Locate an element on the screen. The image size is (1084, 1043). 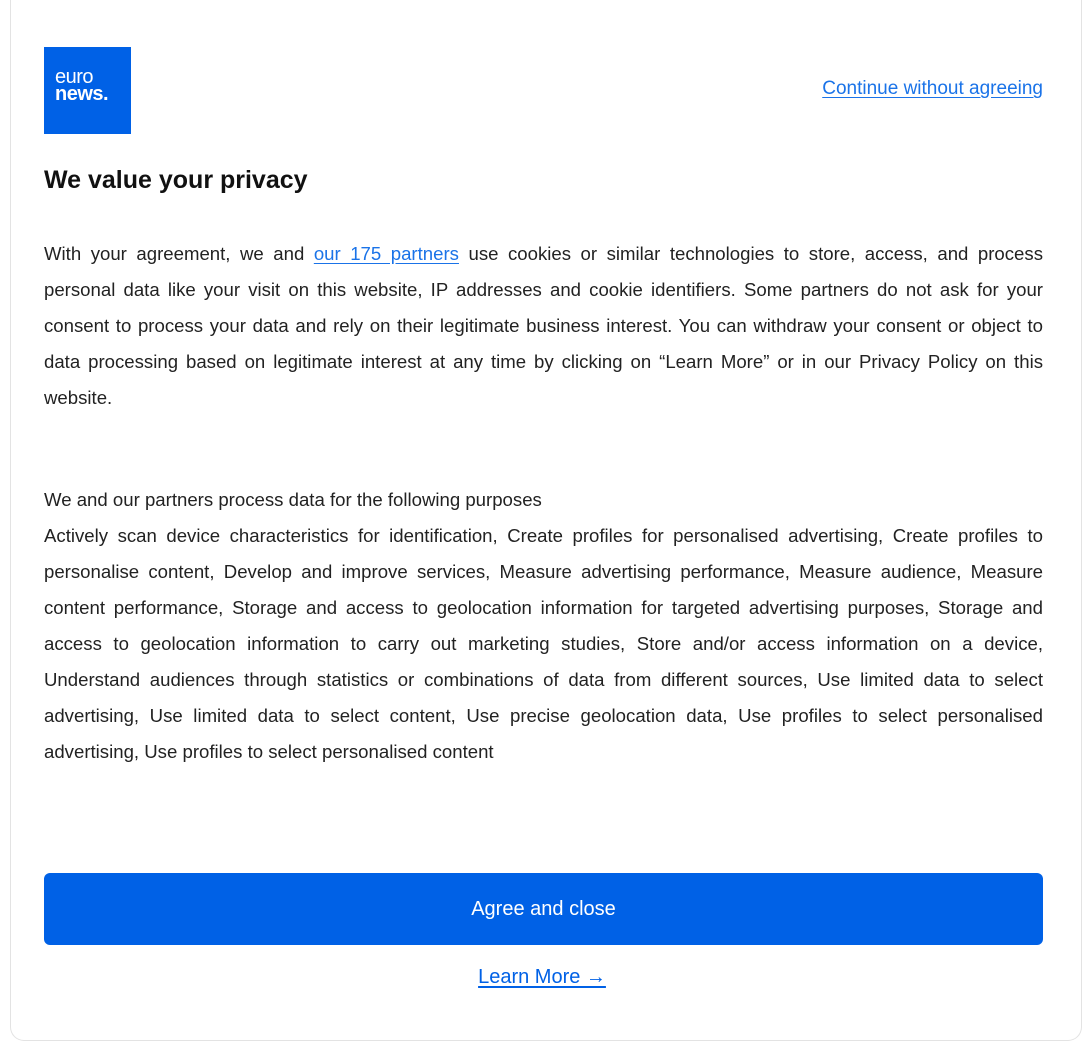
euronews-logo: euro news. is located at coordinates (87, 90).